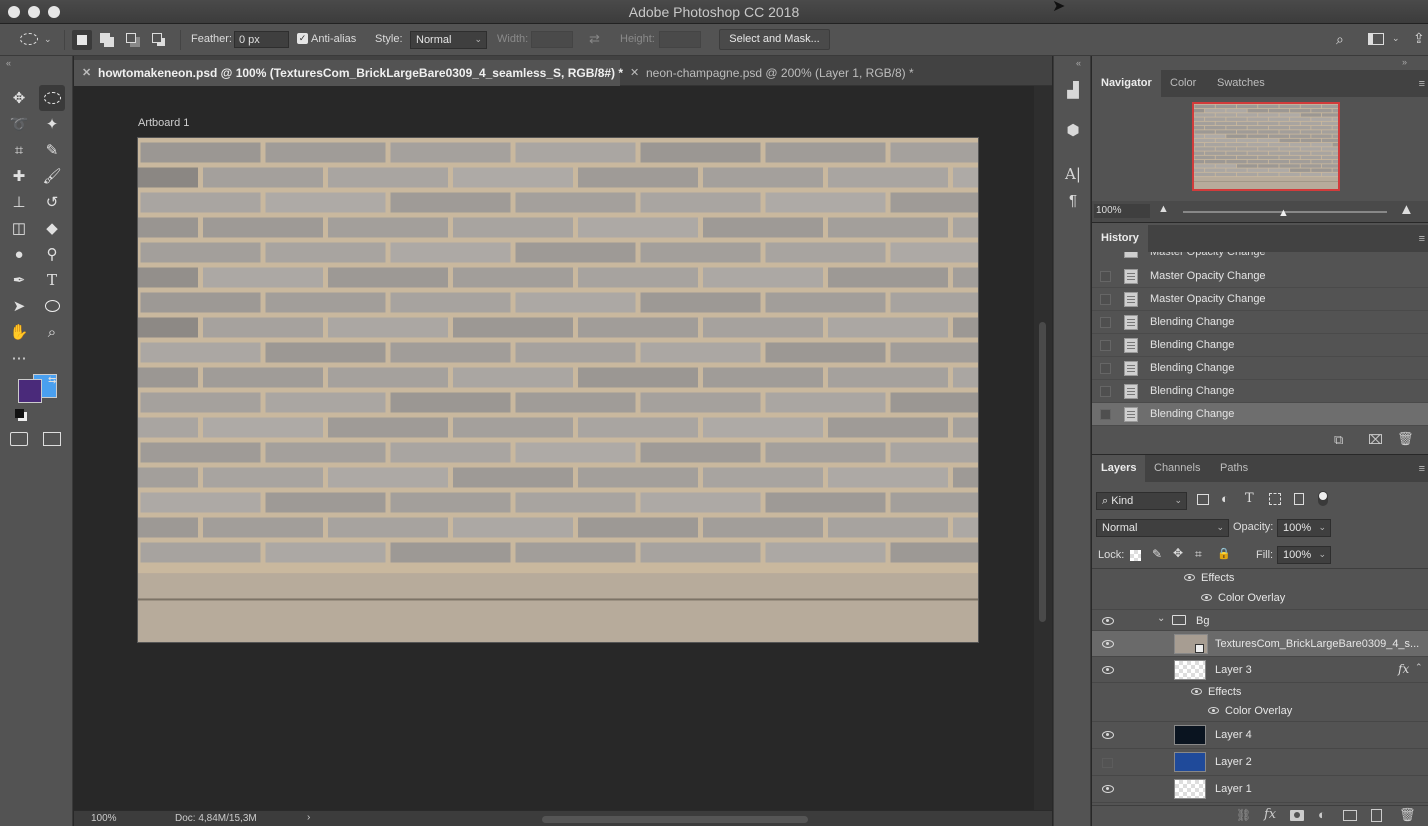 This screenshot has width=1428, height=826. What do you see at coordinates (19, 202) in the screenshot?
I see `clone-stamp-tool-icon: ⊥` at bounding box center [19, 202].